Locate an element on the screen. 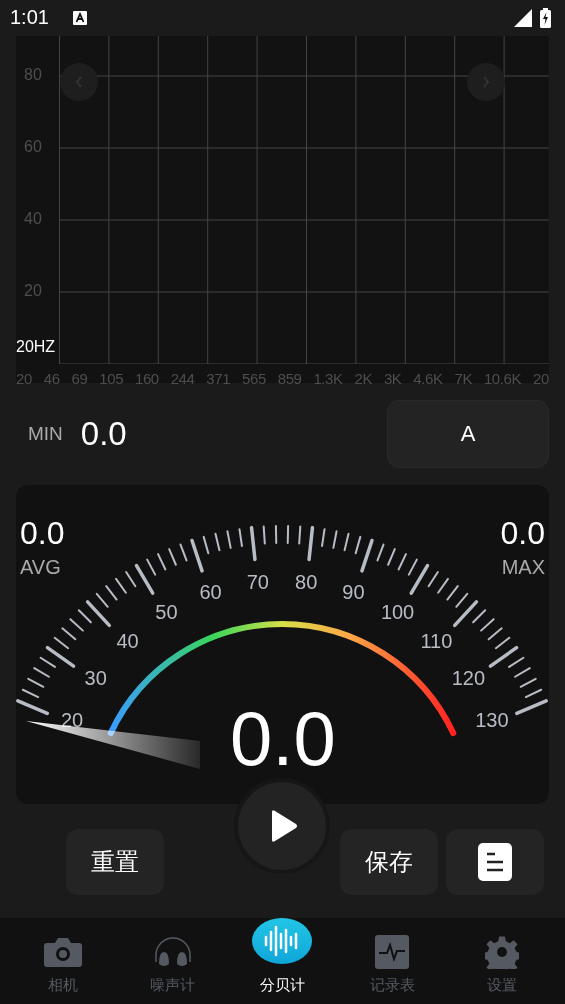  band-label: 20HZ is located at coordinates (36, 346).